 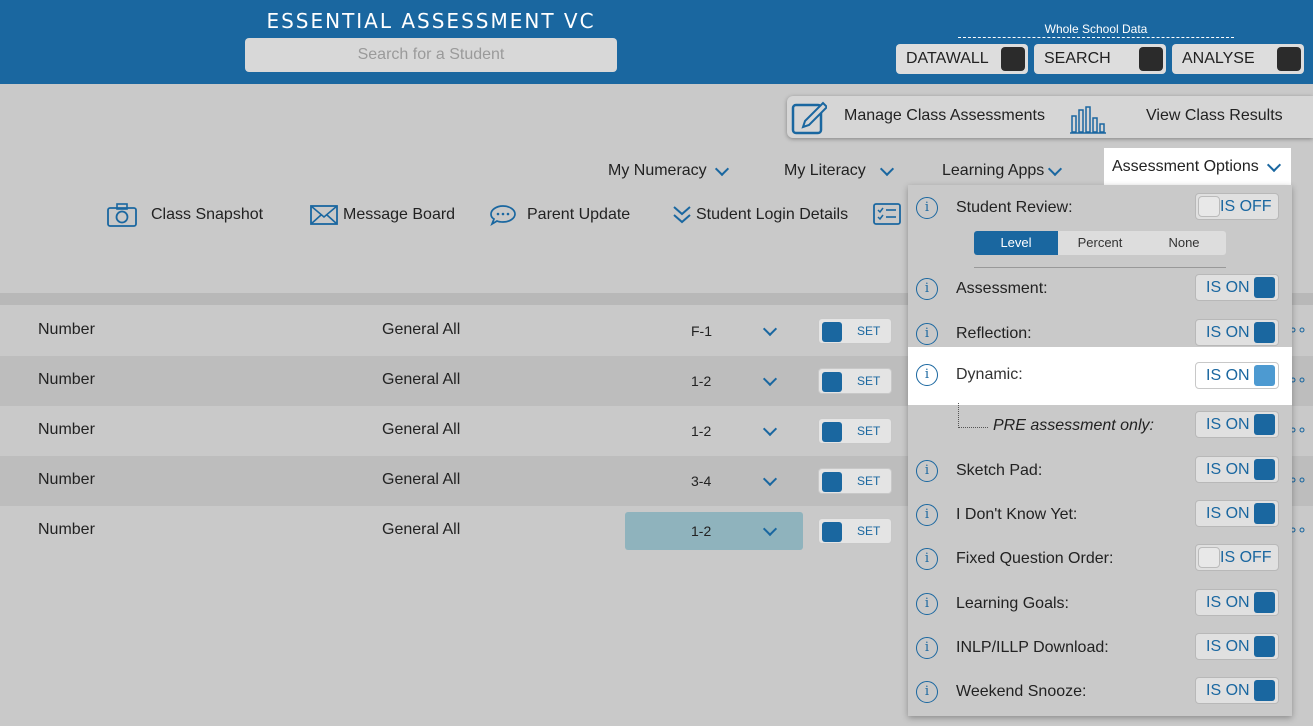 What do you see at coordinates (1088, 120) in the screenshot?
I see `bar-chart-icon` at bounding box center [1088, 120].